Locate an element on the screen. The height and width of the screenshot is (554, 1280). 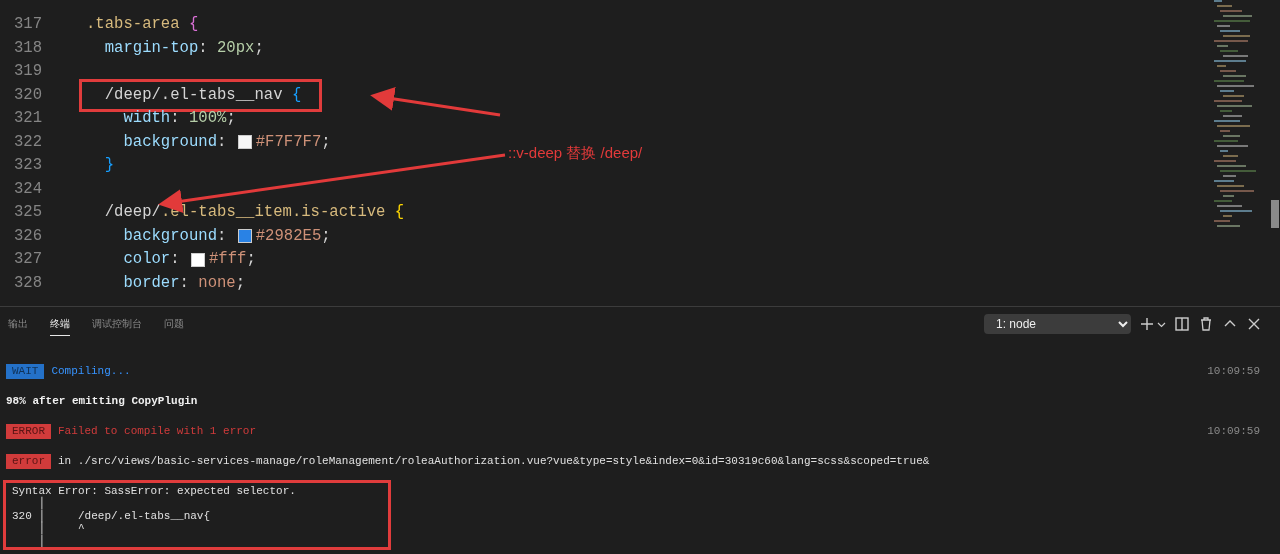
log-message: in ./src/views/basic-services-manage/roleManagement/roleaAuthorization.vue?vue&type=style&index=0&id=30319c60&lang=scss&scoped=true& is located at coordinates (494, 461).